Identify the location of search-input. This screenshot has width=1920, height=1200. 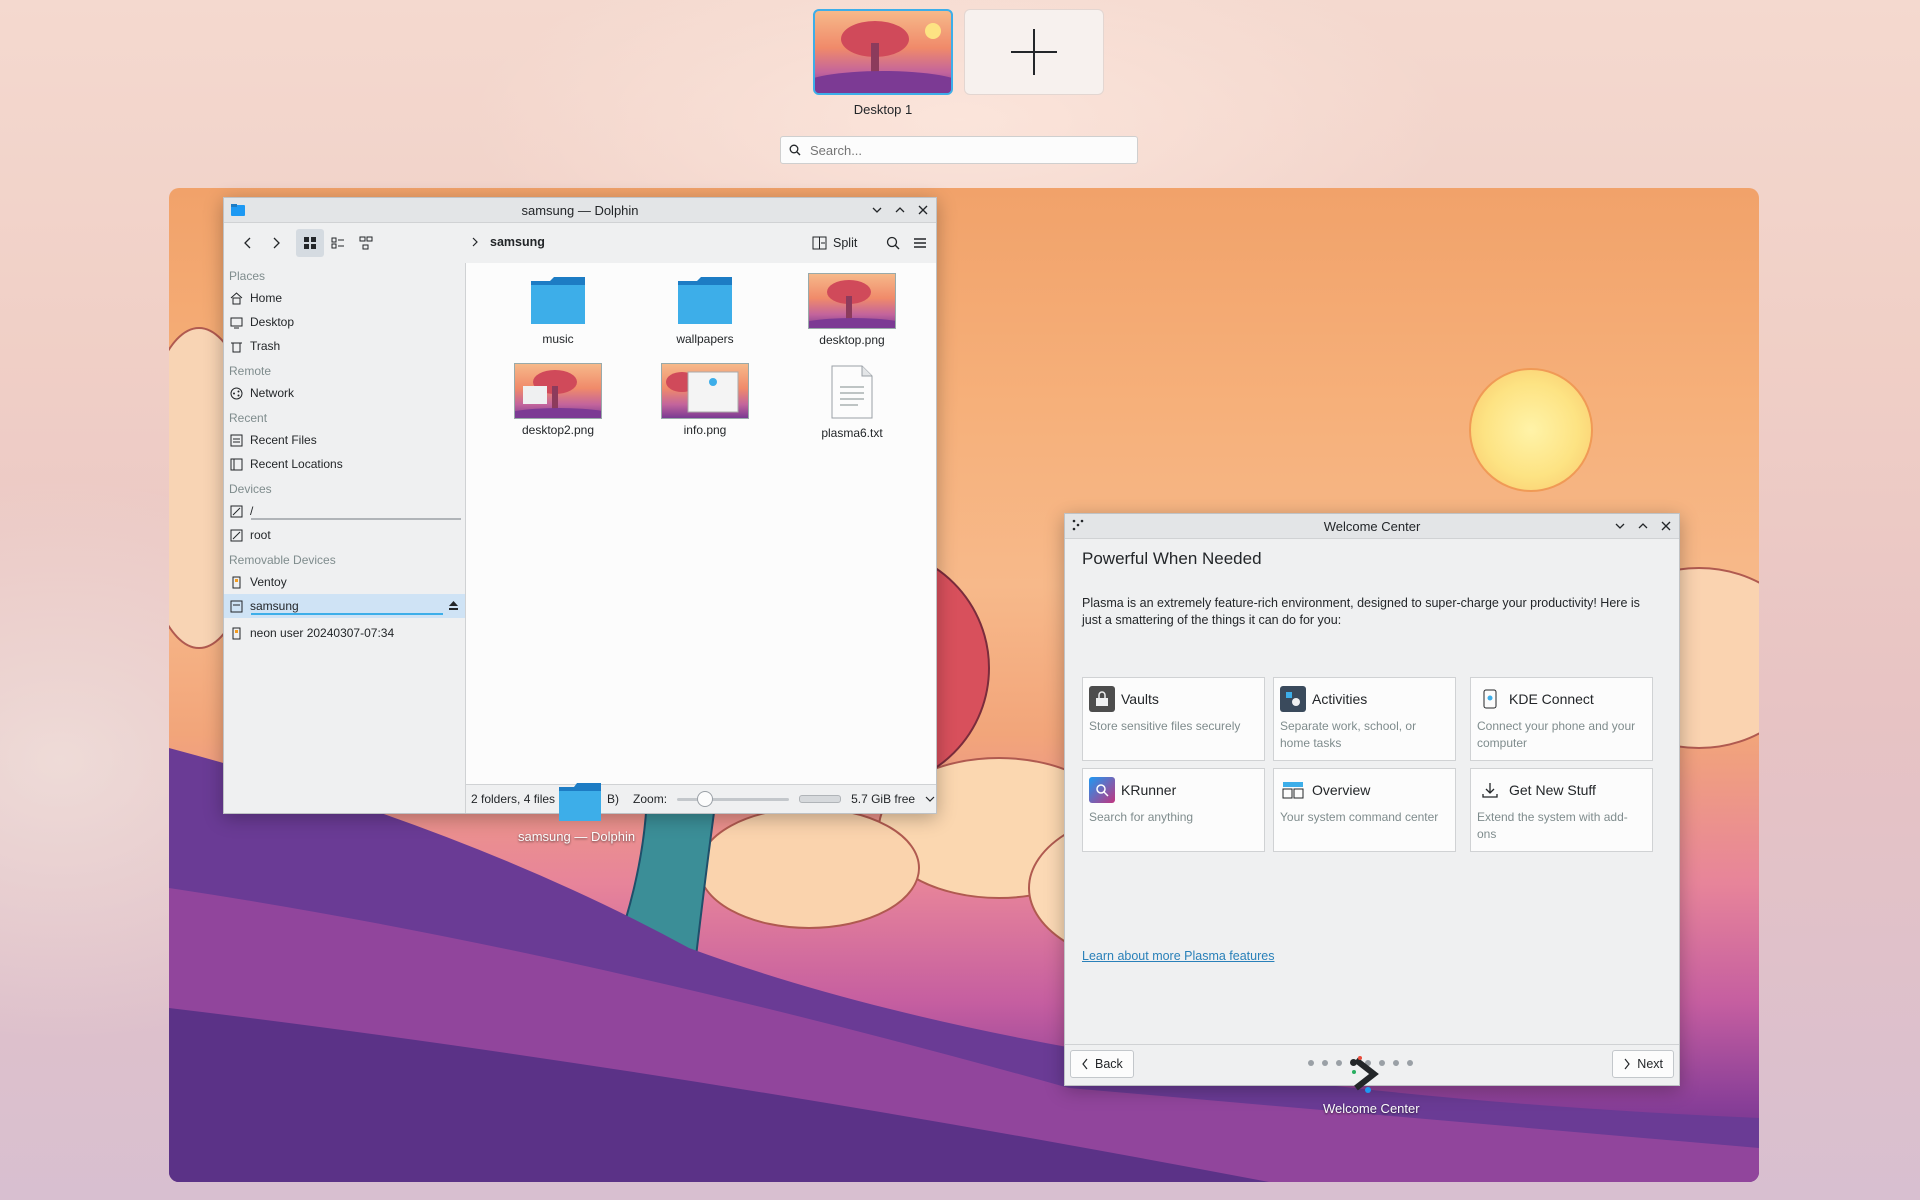
(970, 150).